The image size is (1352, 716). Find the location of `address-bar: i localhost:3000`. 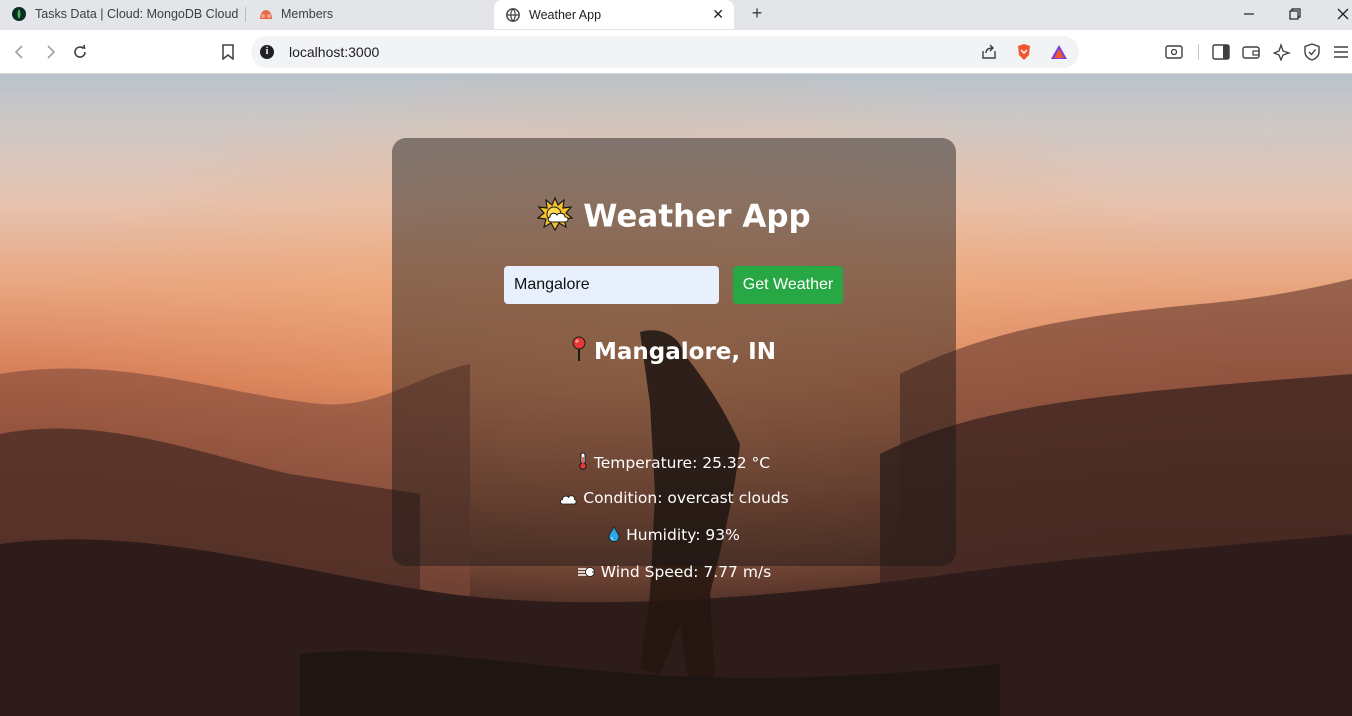

address-bar: i localhost:3000 is located at coordinates (665, 52).